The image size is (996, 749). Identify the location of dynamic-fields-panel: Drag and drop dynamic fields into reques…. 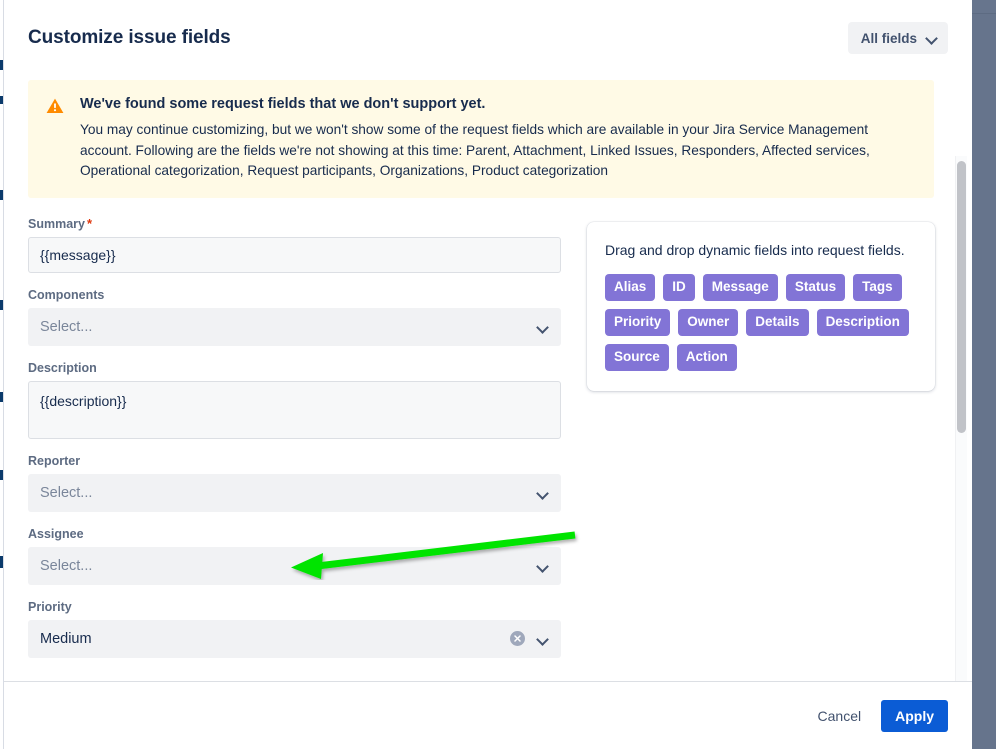
(761, 306).